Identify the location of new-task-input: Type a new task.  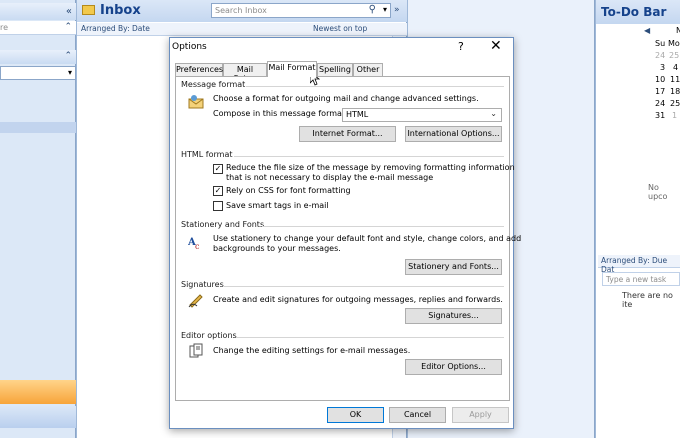
(641, 279).